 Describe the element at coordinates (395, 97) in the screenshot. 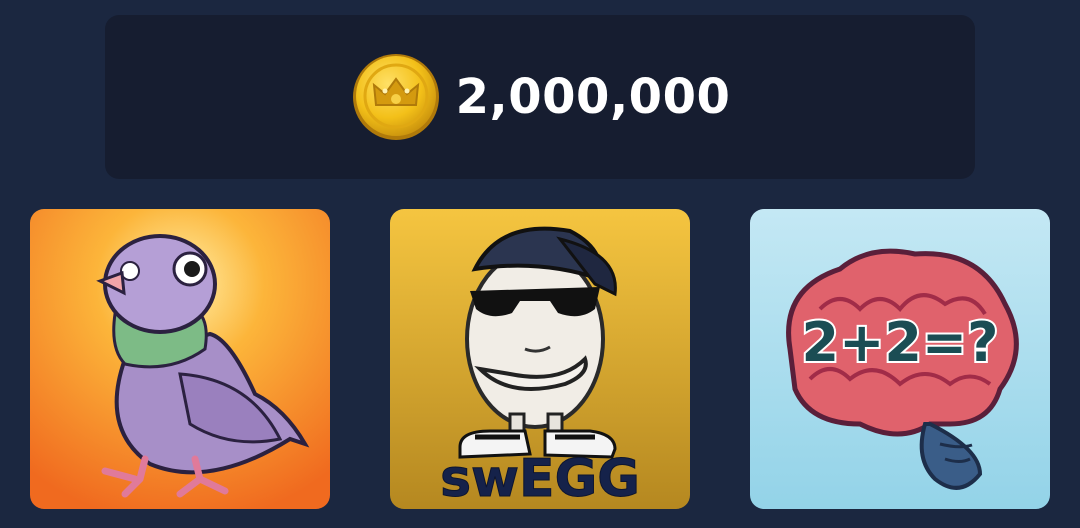

I see `crown-coin-icon` at that location.